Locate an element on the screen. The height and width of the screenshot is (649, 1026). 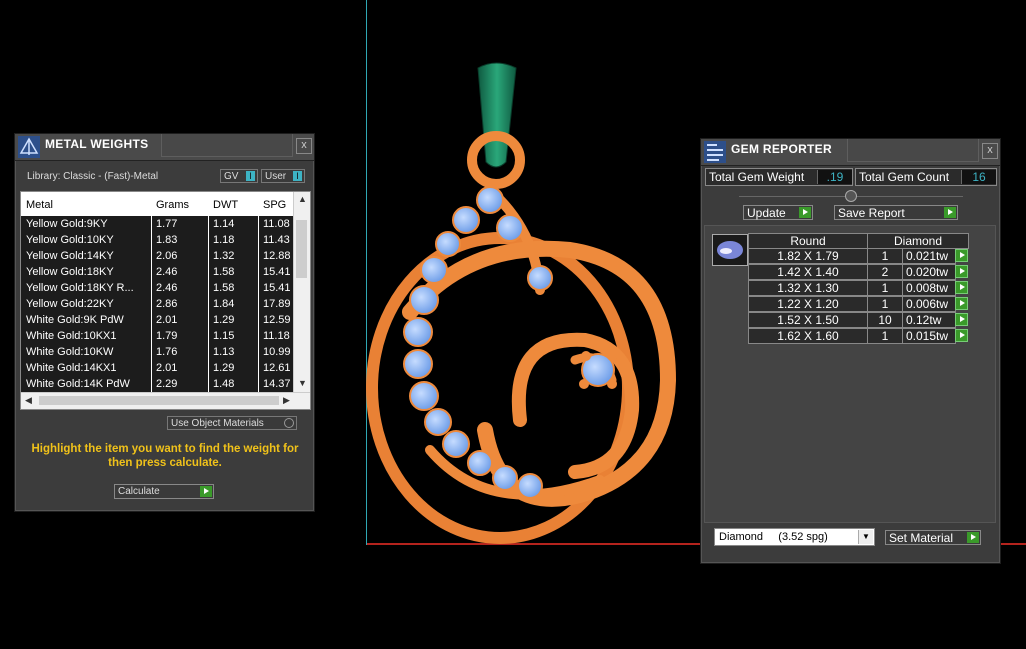
table-row: Yellow Gold:18KY 2.46 1.58 15.41 is located at coordinates (157, 272).